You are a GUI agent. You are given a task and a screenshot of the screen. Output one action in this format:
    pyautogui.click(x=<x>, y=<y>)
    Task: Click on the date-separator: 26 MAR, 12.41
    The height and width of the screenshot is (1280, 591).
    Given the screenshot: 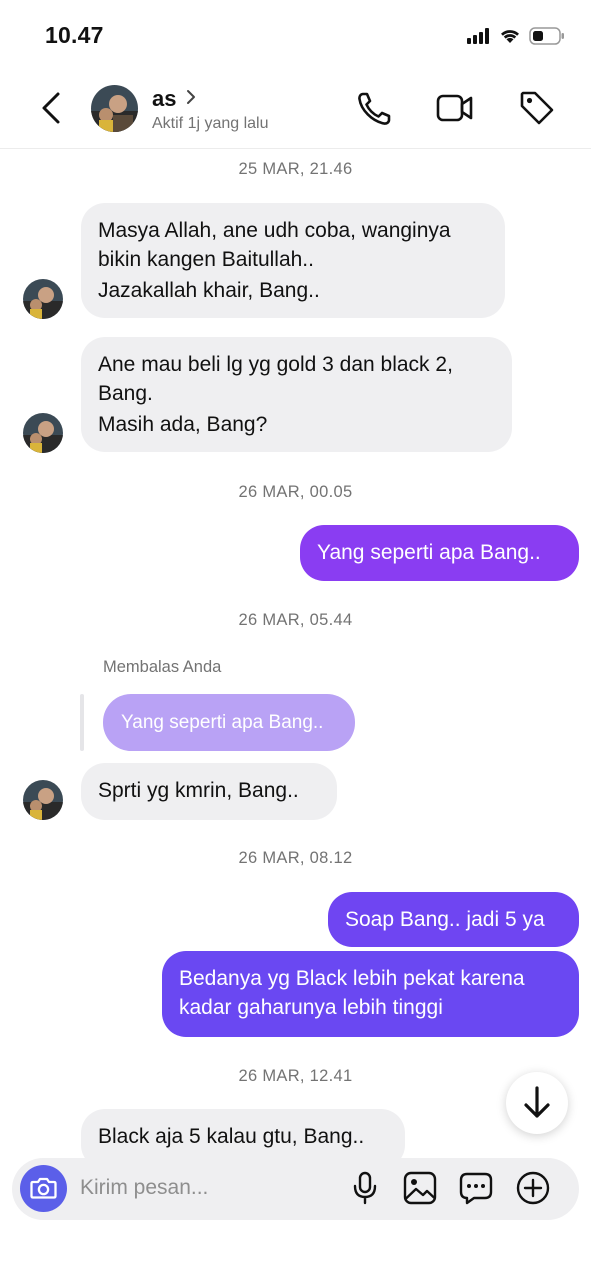 What is the action you would take?
    pyautogui.click(x=295, y=1076)
    